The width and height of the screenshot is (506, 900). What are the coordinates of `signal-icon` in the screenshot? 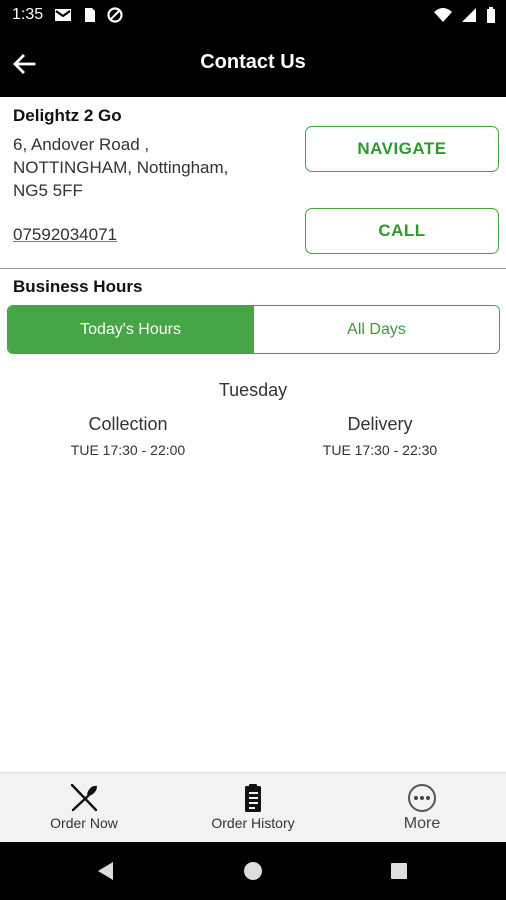 It's located at (469, 15).